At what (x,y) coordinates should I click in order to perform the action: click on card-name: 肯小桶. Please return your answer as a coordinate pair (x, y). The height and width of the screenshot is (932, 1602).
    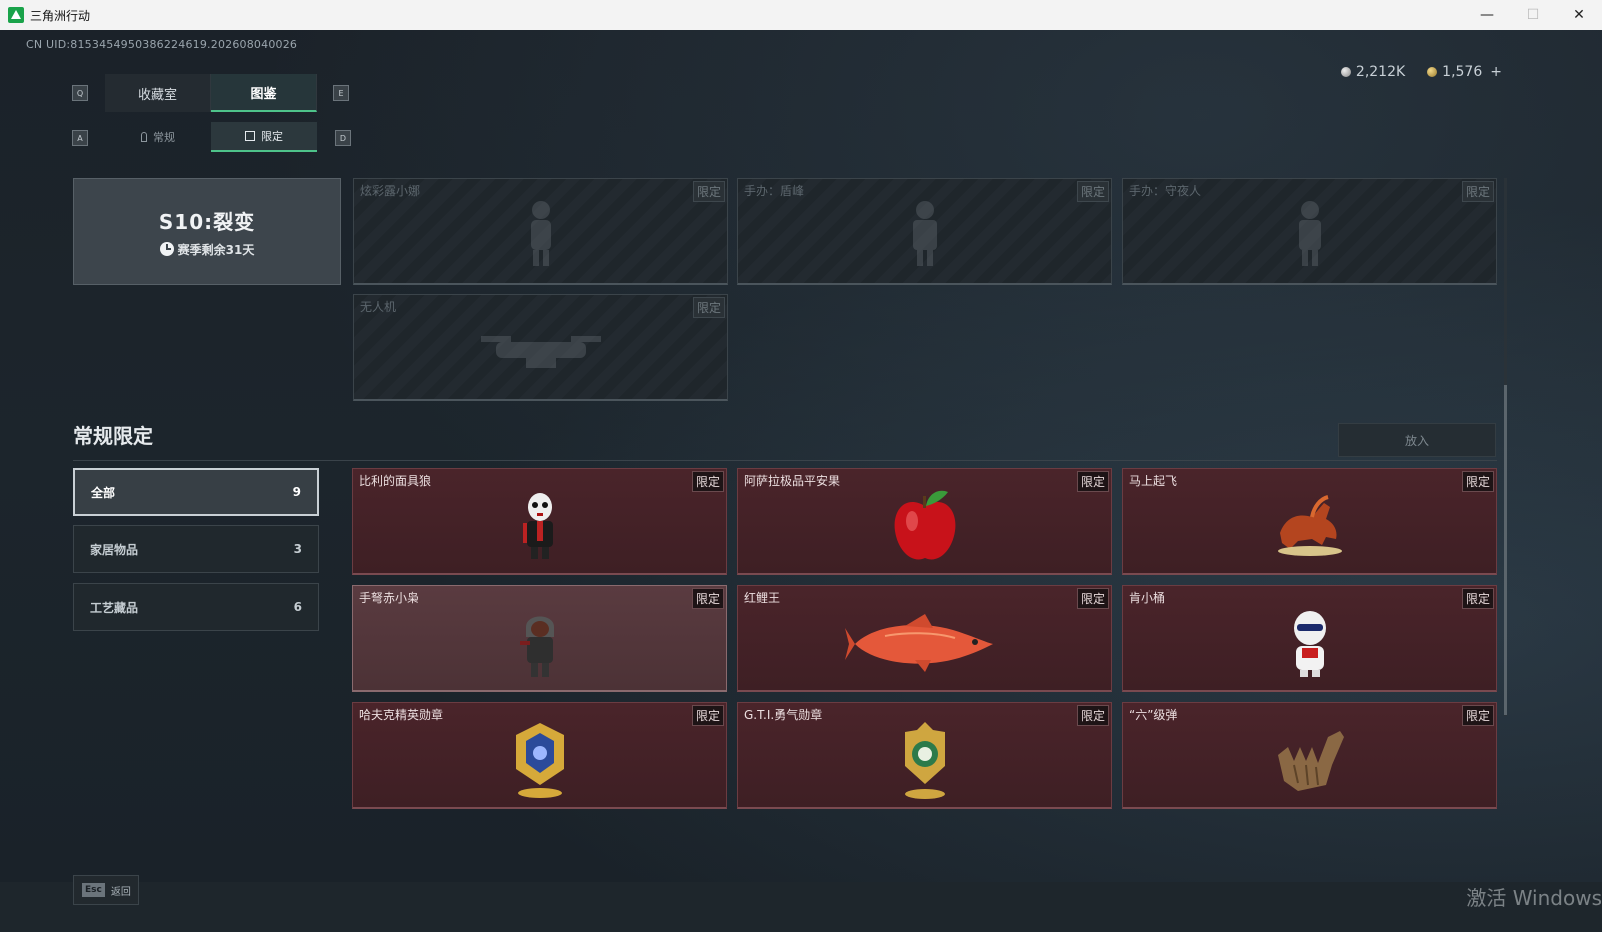
    Looking at the image, I should click on (1147, 598).